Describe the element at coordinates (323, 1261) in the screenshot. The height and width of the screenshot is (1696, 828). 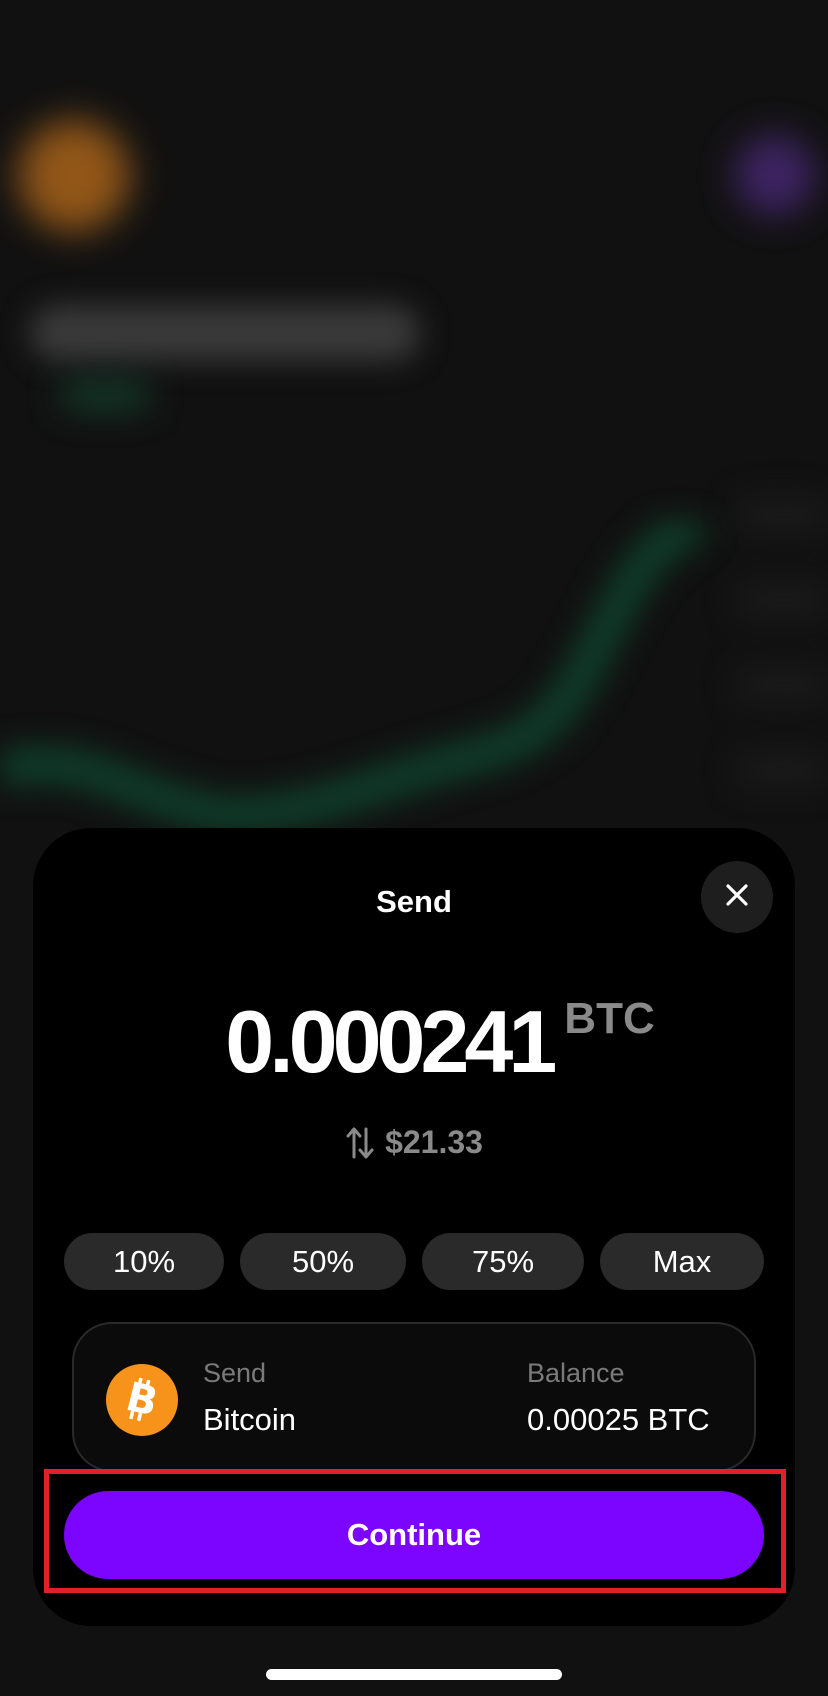
I see `quick-amount-50-button: 50%` at that location.